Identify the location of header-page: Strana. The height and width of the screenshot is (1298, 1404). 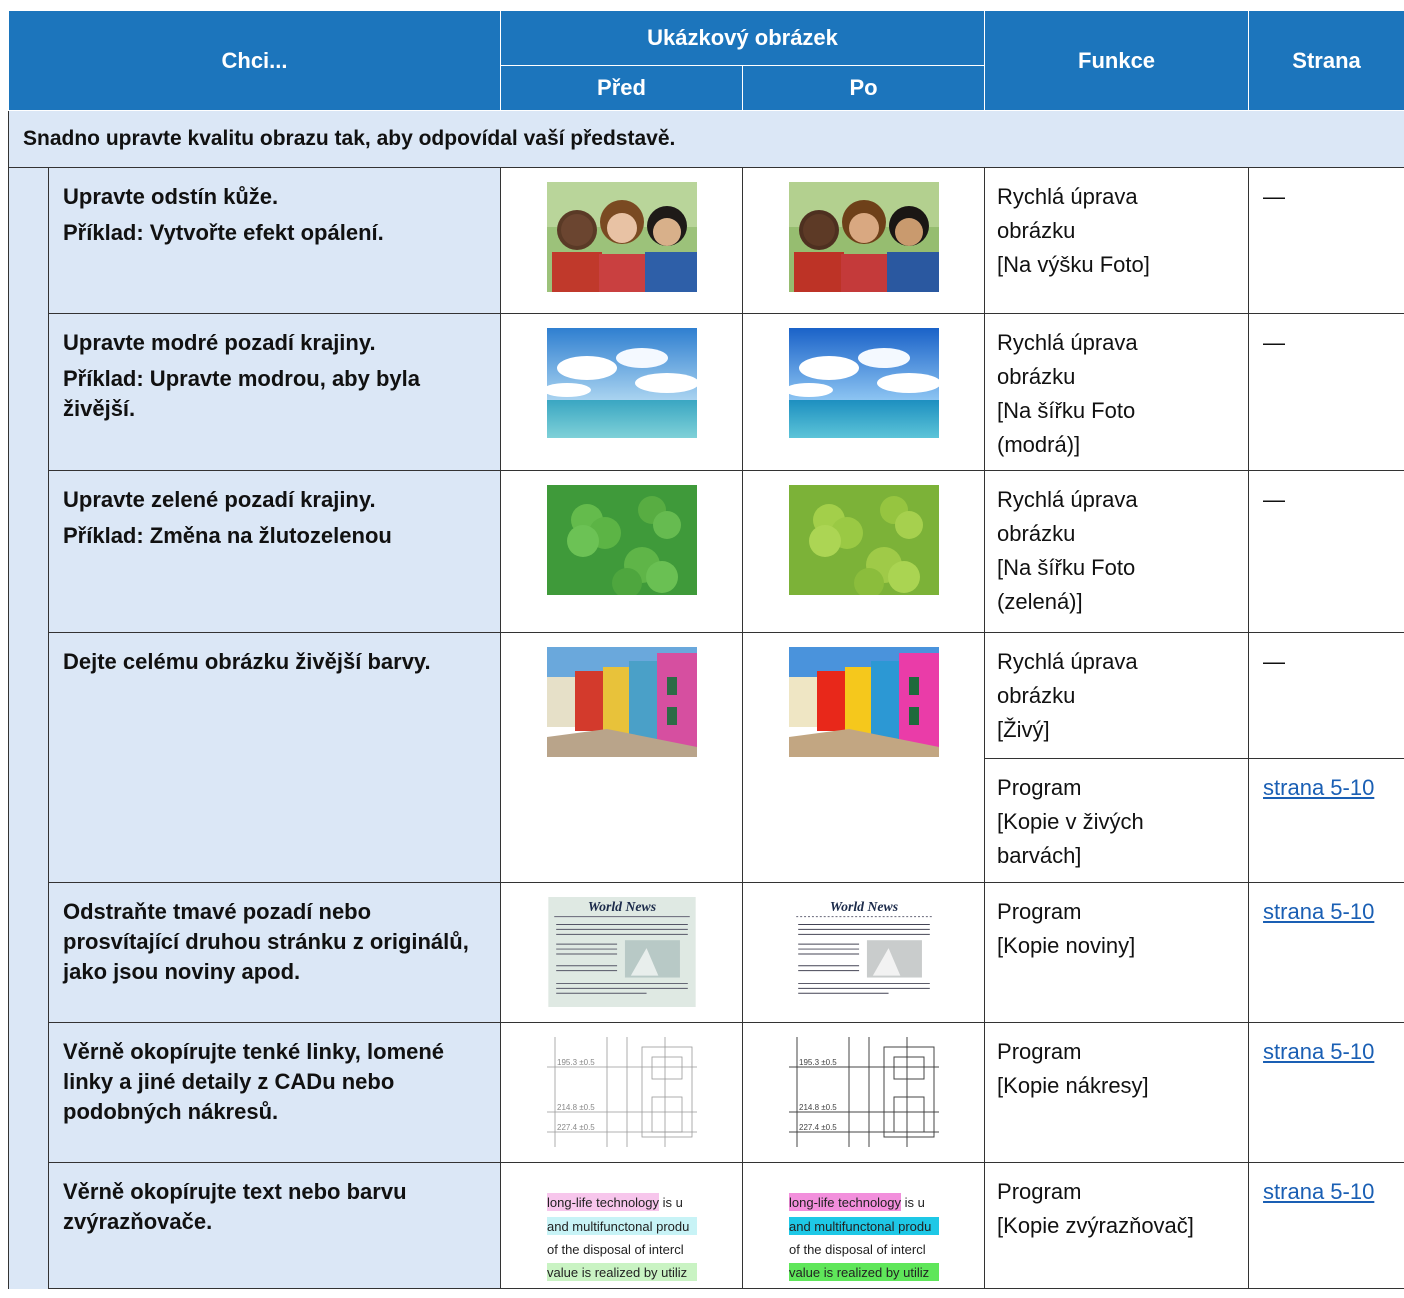
(1326, 60).